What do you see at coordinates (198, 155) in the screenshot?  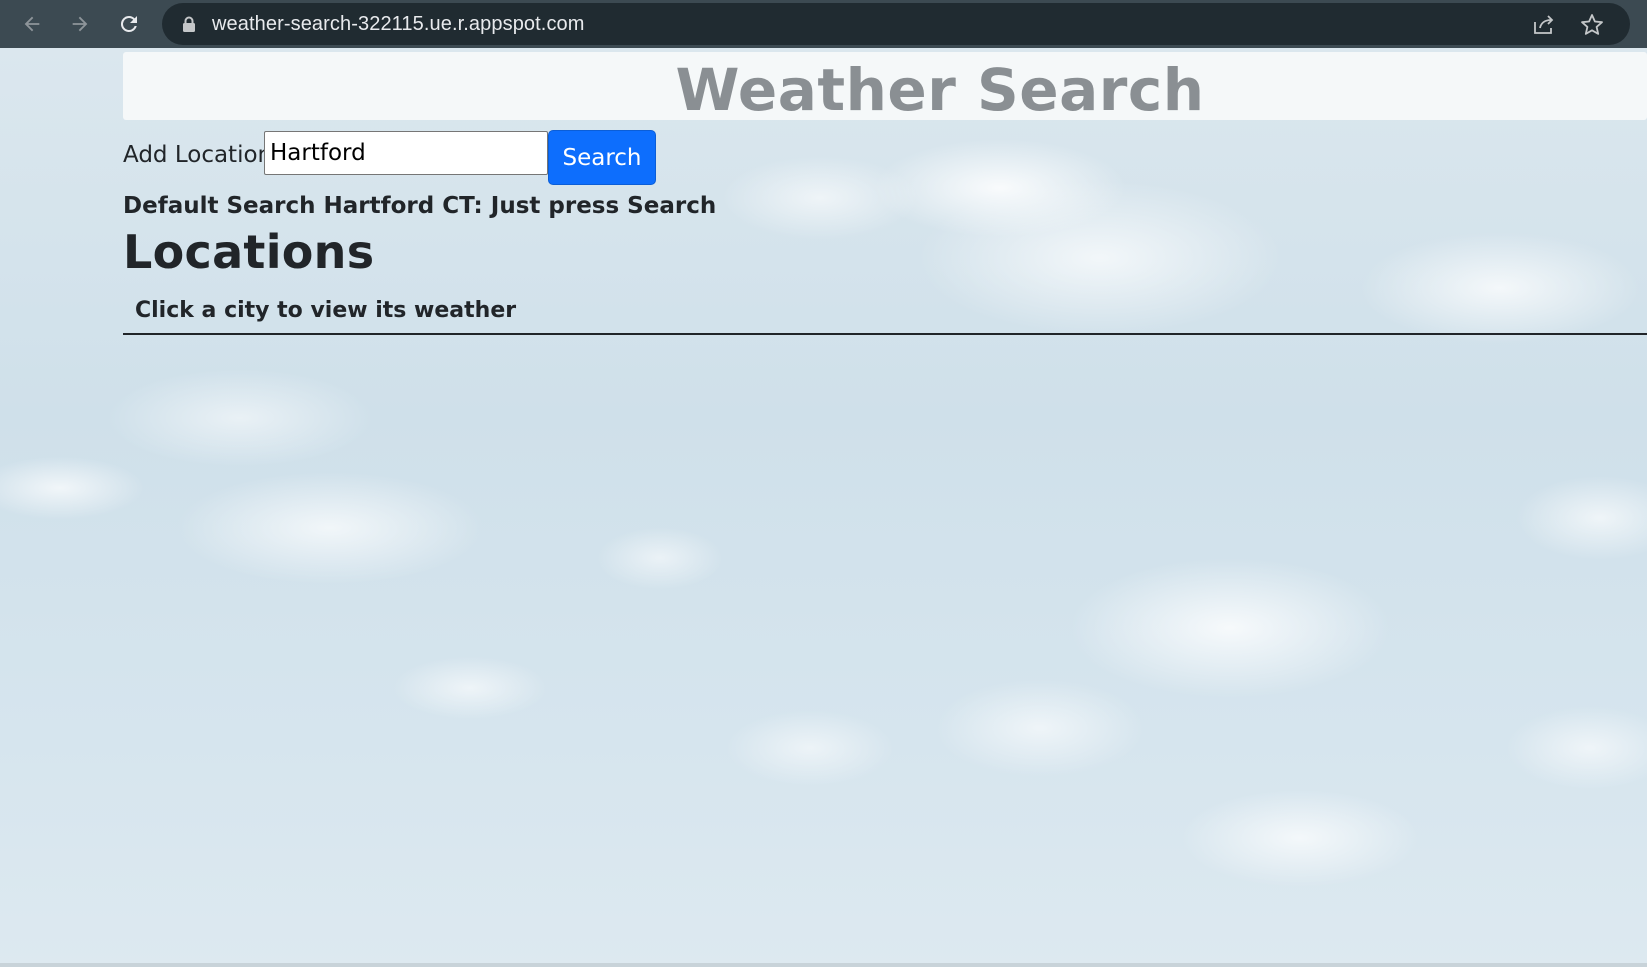 I see `add-location-label: Add Location` at bounding box center [198, 155].